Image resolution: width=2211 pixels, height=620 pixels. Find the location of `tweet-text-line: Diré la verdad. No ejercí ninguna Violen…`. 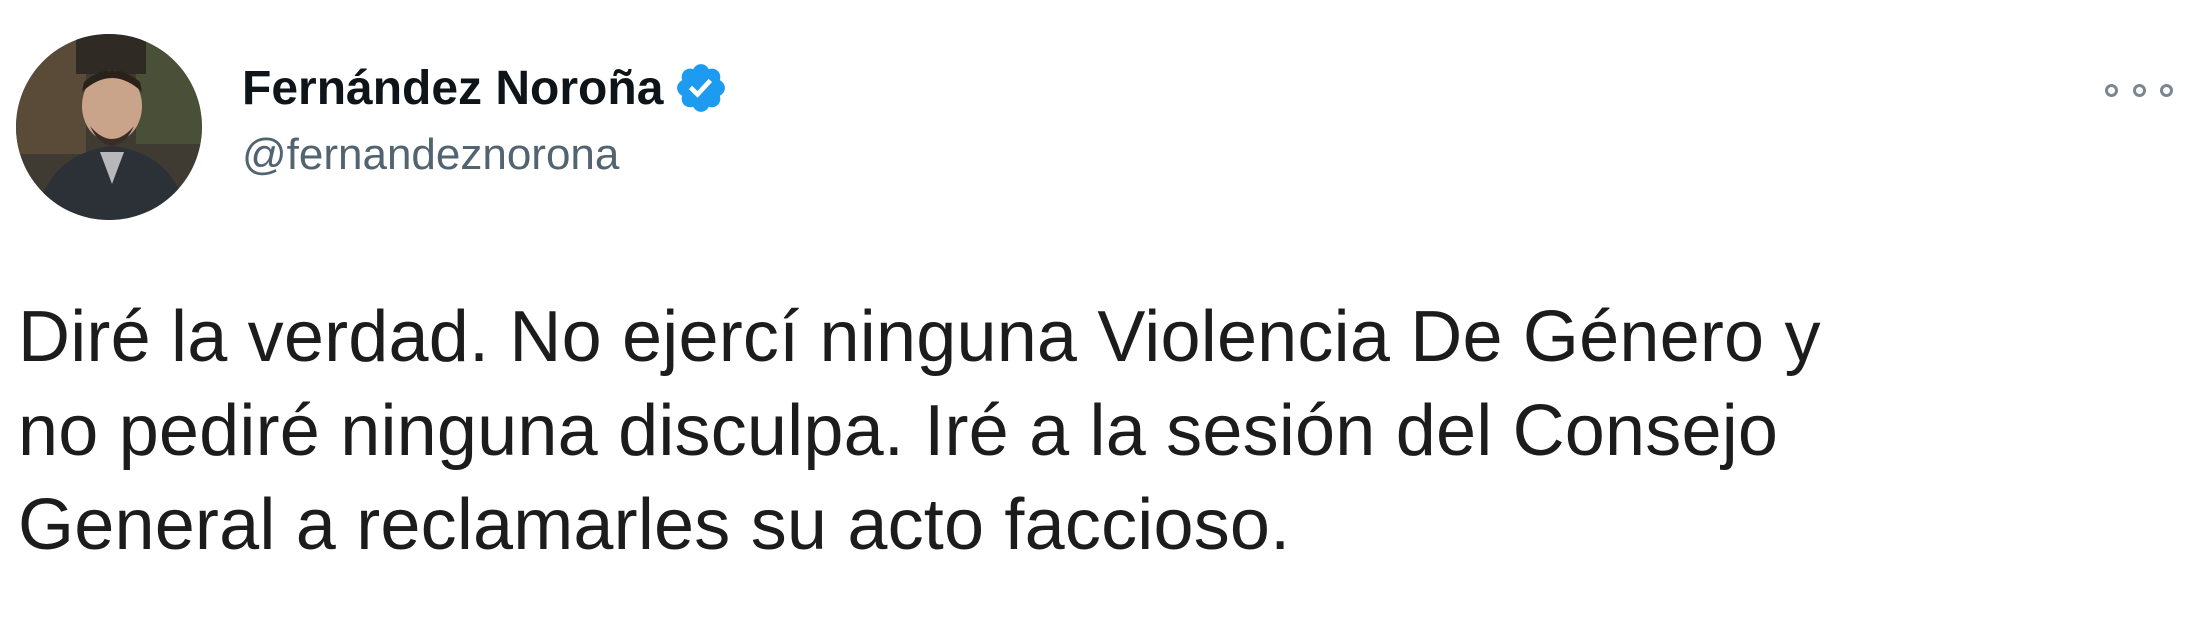

tweet-text-line: Diré la verdad. No ejercí ninguna Violen… is located at coordinates (919, 337).